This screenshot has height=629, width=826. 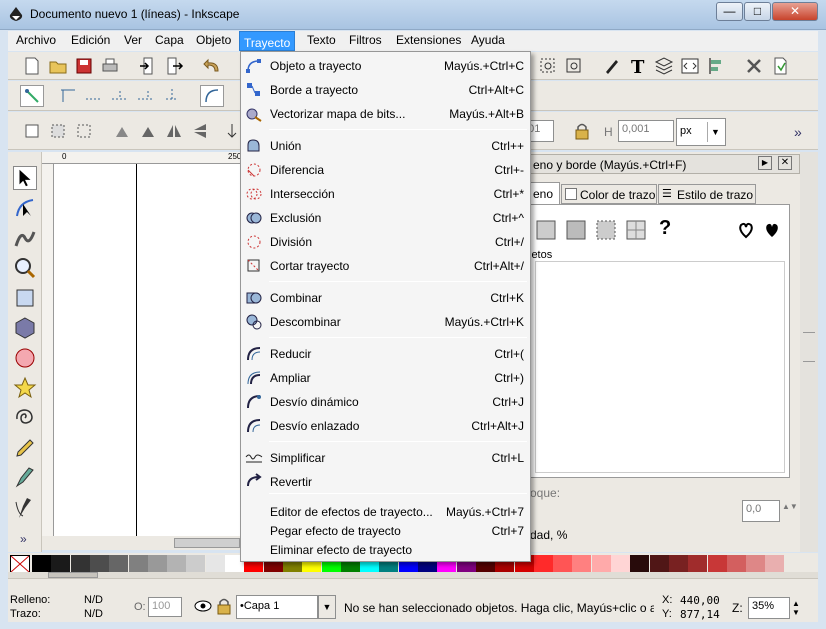 What do you see at coordinates (25, 418) in the screenshot?
I see `spiral-tool-icon` at bounding box center [25, 418].